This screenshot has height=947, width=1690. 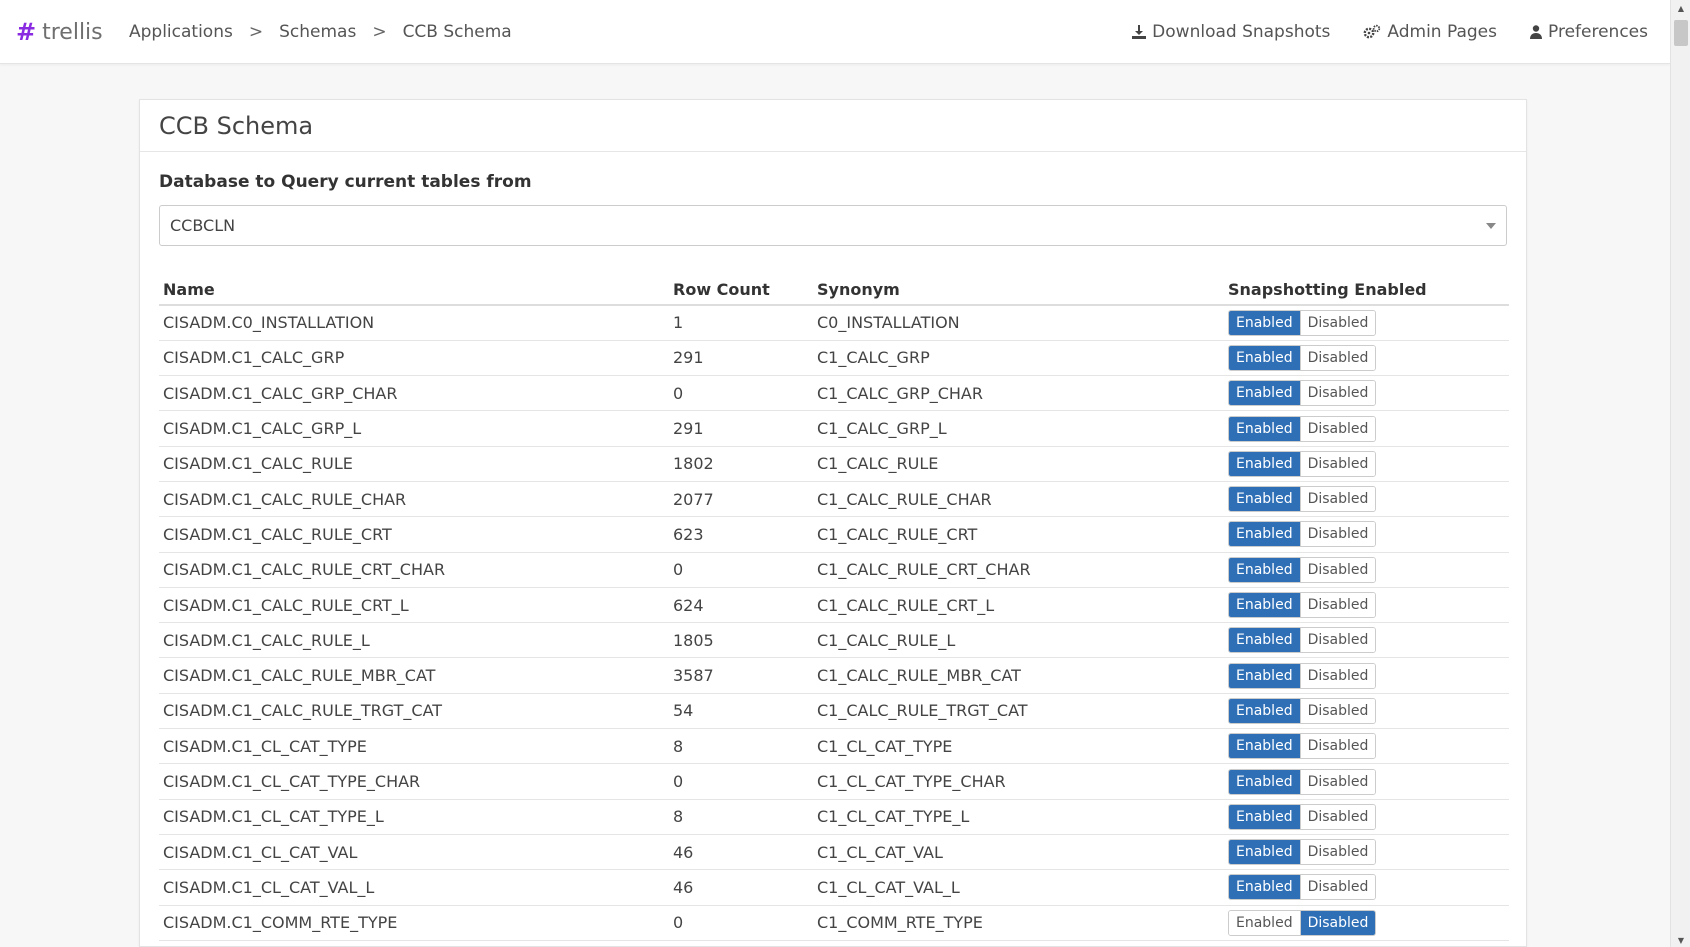 What do you see at coordinates (1018, 534) in the screenshot?
I see `synonym-cell: C1_CALC_RULE_CRT` at bounding box center [1018, 534].